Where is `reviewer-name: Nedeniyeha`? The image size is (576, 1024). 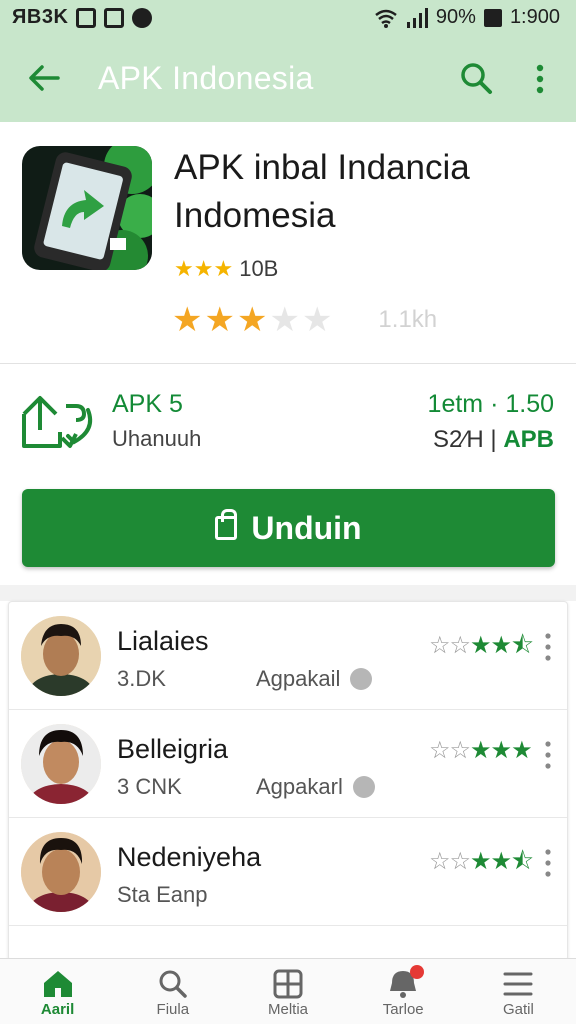
reviewer-name: Nedeniyeha is located at coordinates (189, 857).